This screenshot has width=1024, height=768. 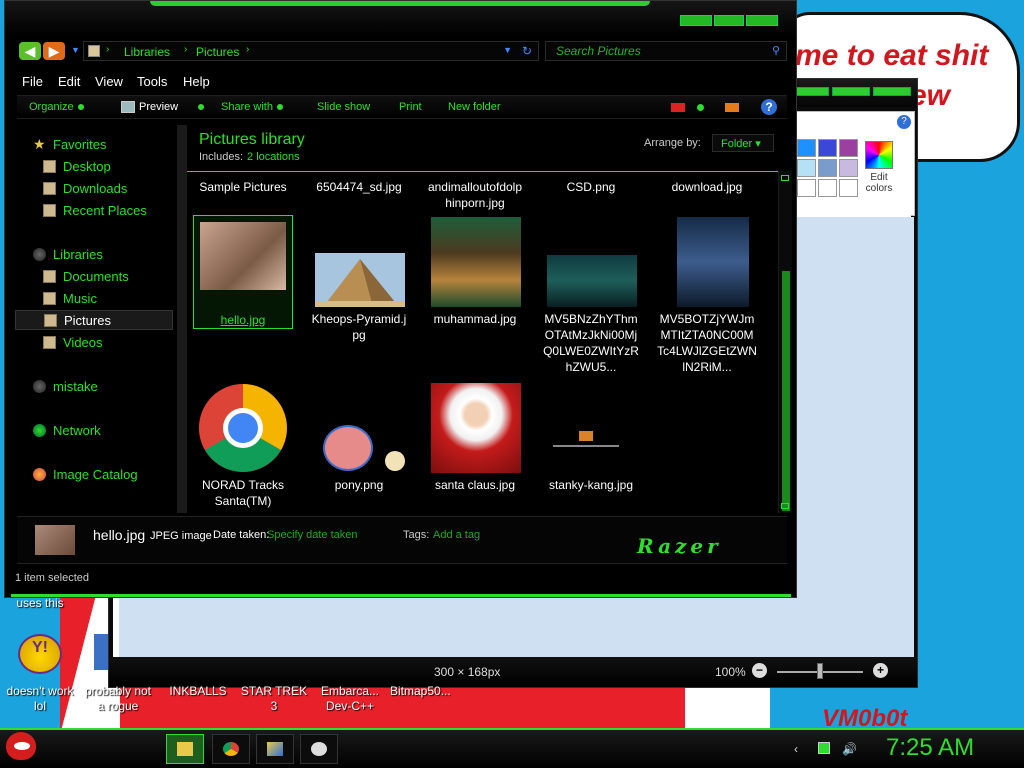 I want to click on file-item: stanky-kang.jpg, so click(x=591, y=437).